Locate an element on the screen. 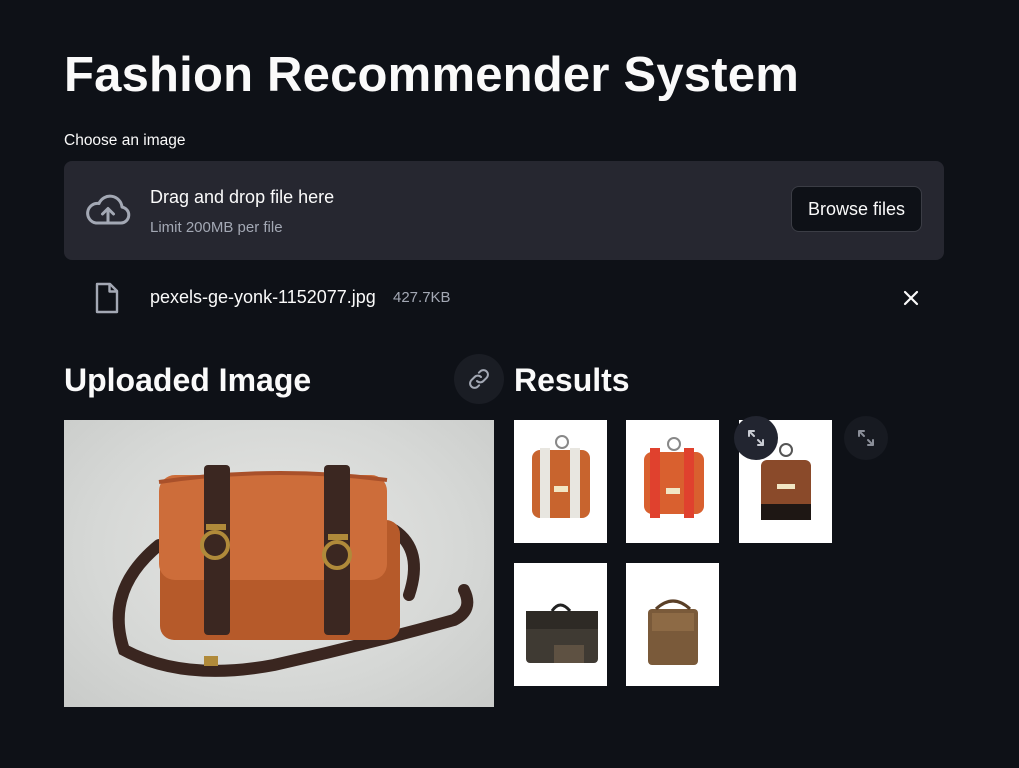 This screenshot has height=768, width=1019. uploaded-file-name: pexels-ge-yonk-1152077.jpg is located at coordinates (263, 297).